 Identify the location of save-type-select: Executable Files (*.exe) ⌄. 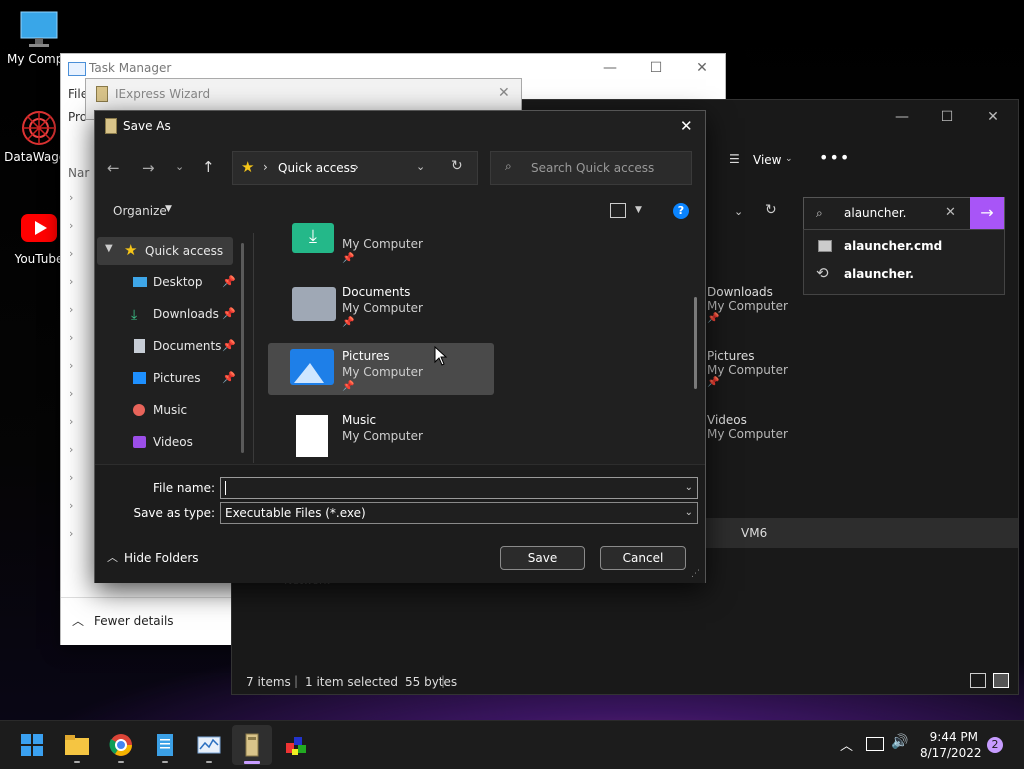
(459, 513).